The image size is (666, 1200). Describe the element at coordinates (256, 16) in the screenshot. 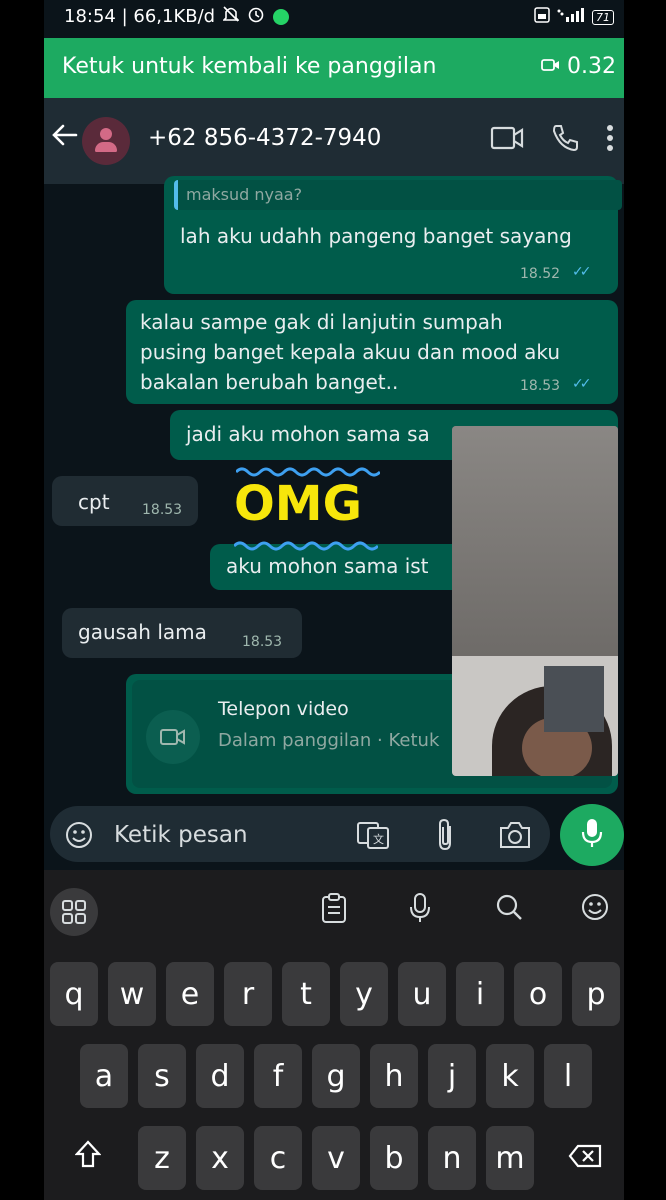

I see `alarm-icon` at that location.